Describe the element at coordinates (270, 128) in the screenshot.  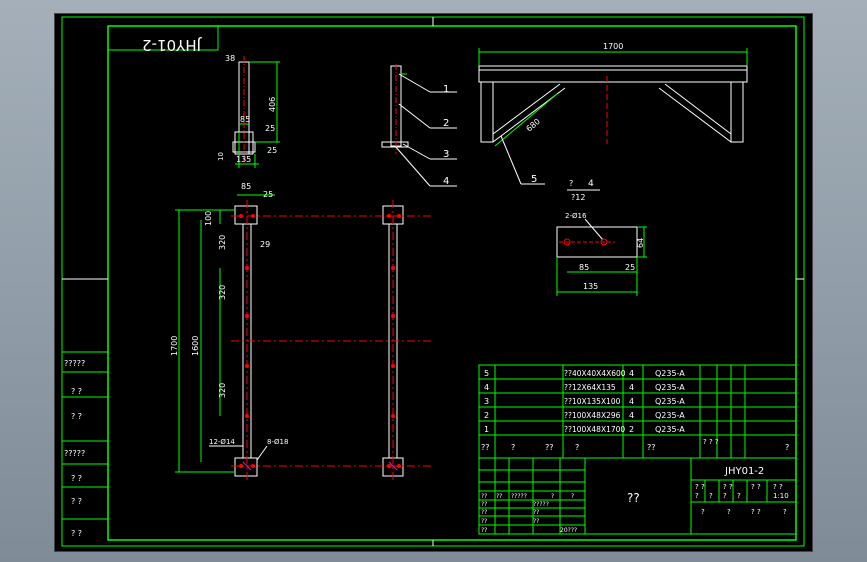
I see `dim-side-25a: 25` at that location.